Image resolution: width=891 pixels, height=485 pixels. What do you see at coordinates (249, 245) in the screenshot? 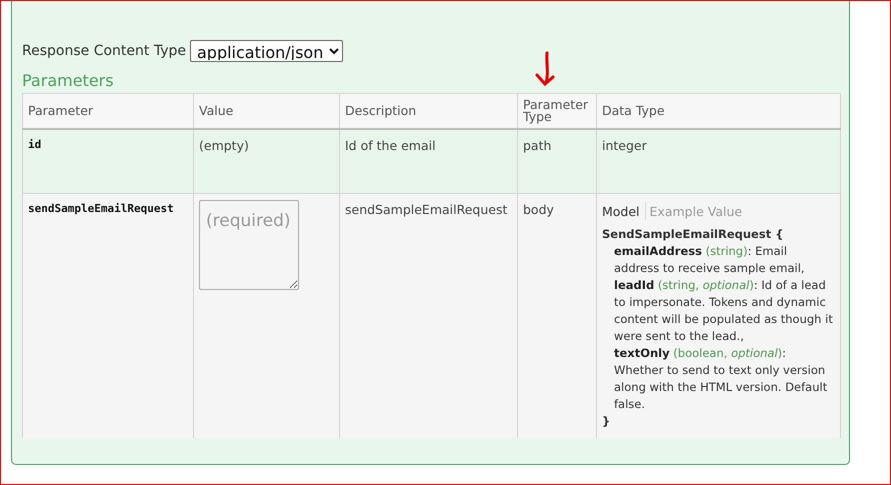
I see `value-input: (required)` at bounding box center [249, 245].